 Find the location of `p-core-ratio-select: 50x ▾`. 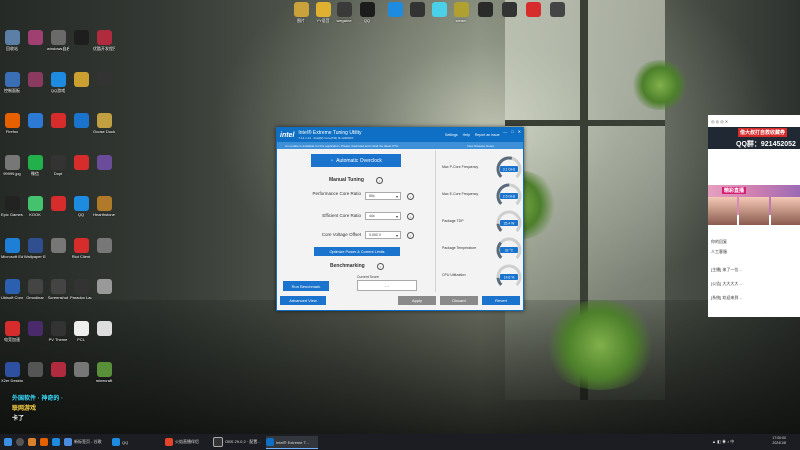

p-core-ratio-select: 50x ▾ is located at coordinates (383, 196).